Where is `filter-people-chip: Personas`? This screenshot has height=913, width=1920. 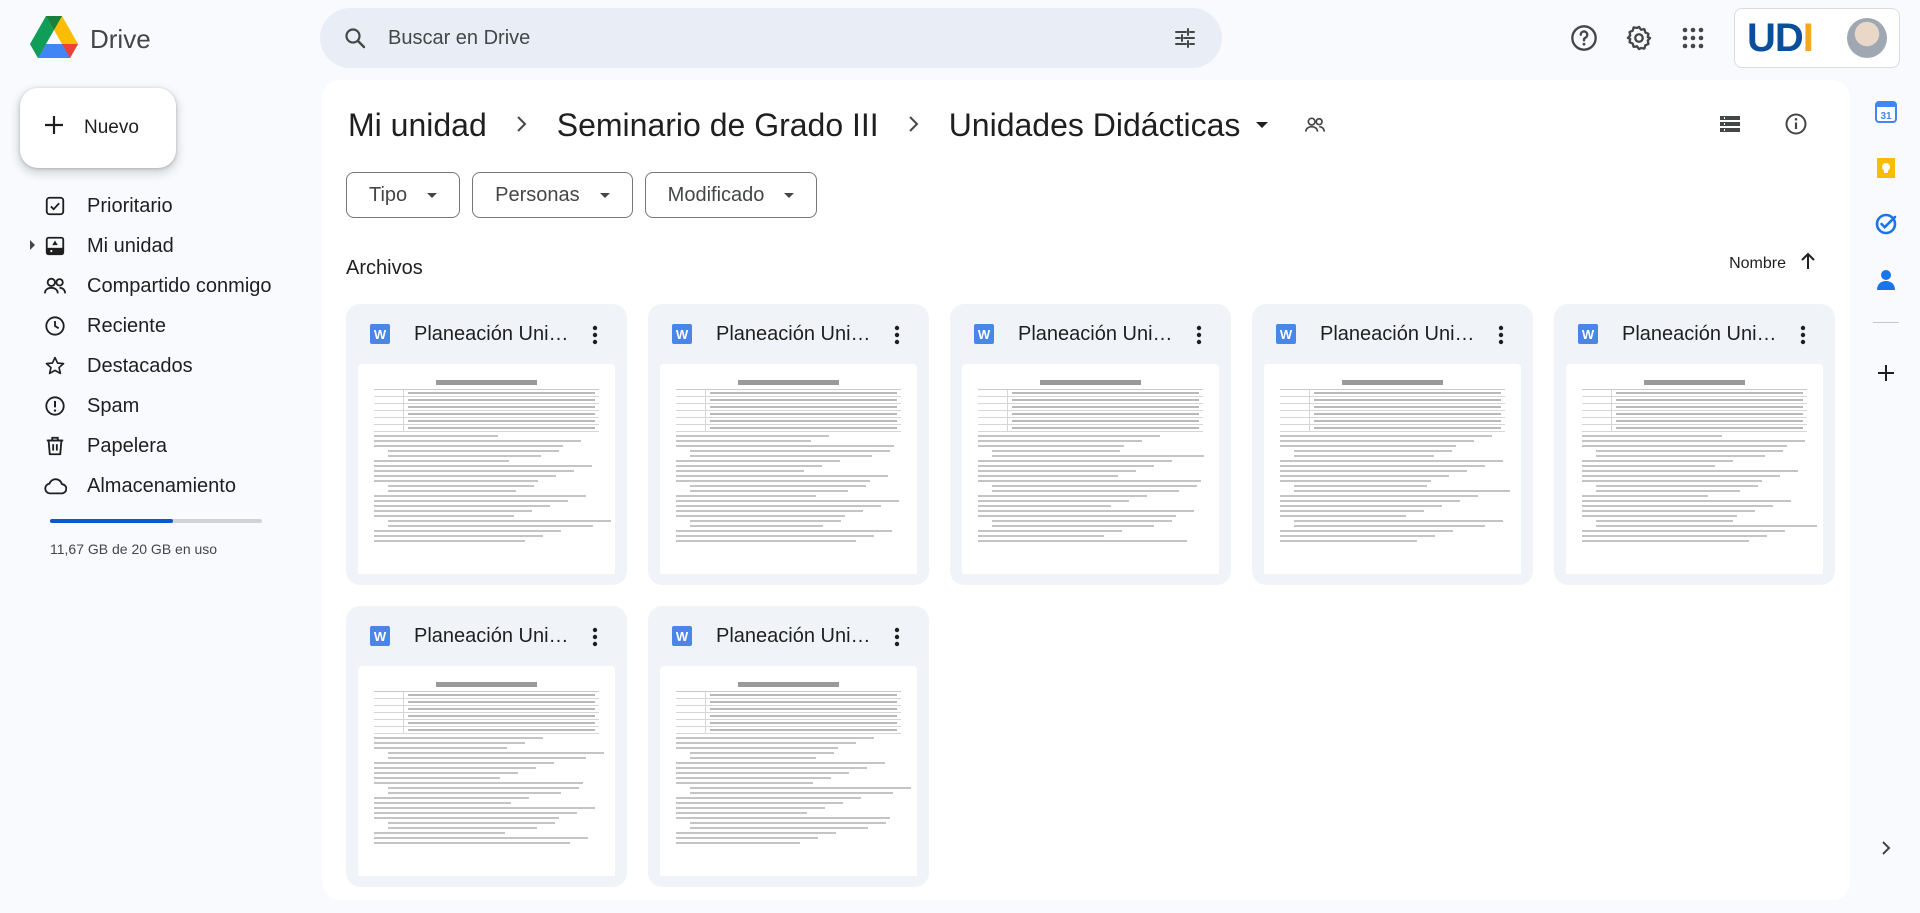
filter-people-chip: Personas is located at coordinates (552, 195).